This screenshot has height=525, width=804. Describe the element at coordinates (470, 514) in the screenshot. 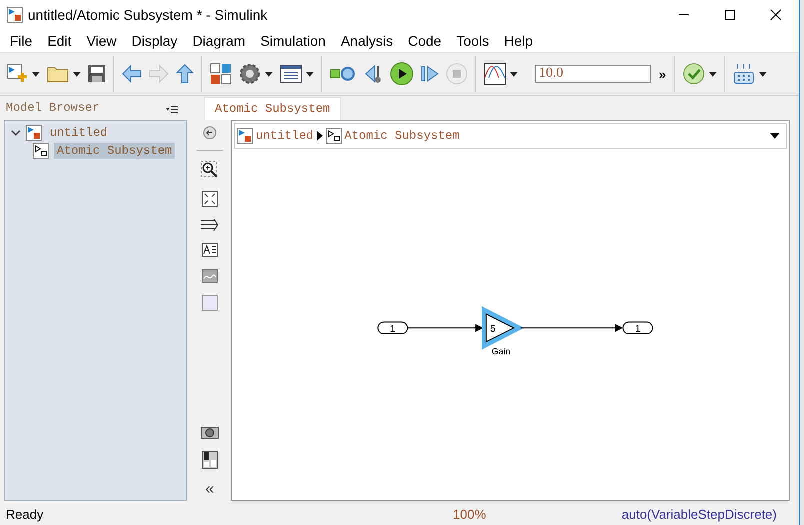

I see `zoom-level: 100%` at that location.